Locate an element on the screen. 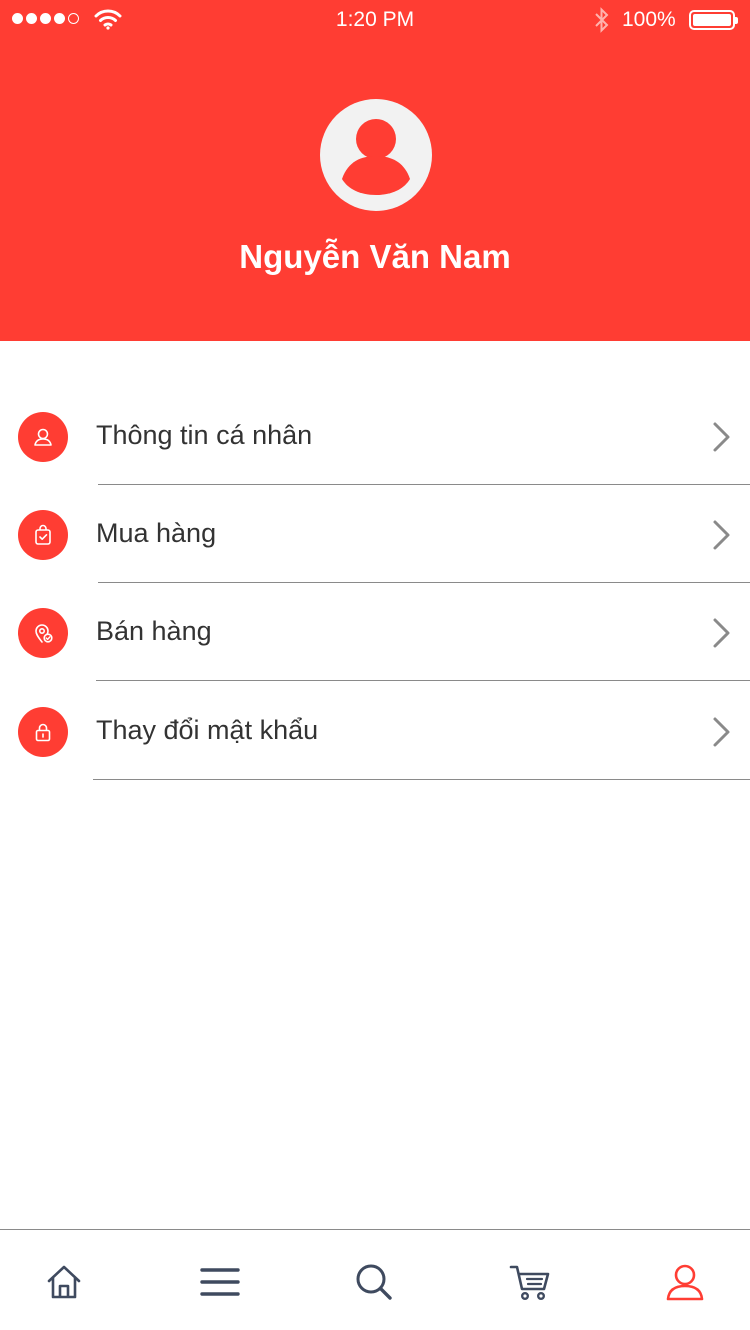 The image size is (750, 1330). battery-icon is located at coordinates (713, 20).